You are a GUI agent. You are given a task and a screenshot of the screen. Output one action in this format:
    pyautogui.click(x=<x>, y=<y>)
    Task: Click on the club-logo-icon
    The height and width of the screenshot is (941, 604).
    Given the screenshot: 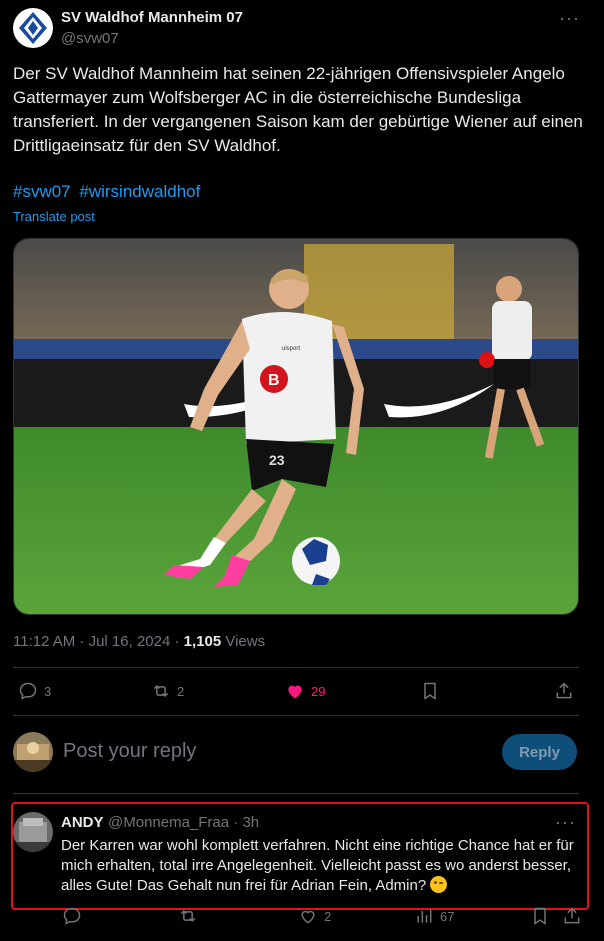 What is the action you would take?
    pyautogui.click(x=33, y=28)
    